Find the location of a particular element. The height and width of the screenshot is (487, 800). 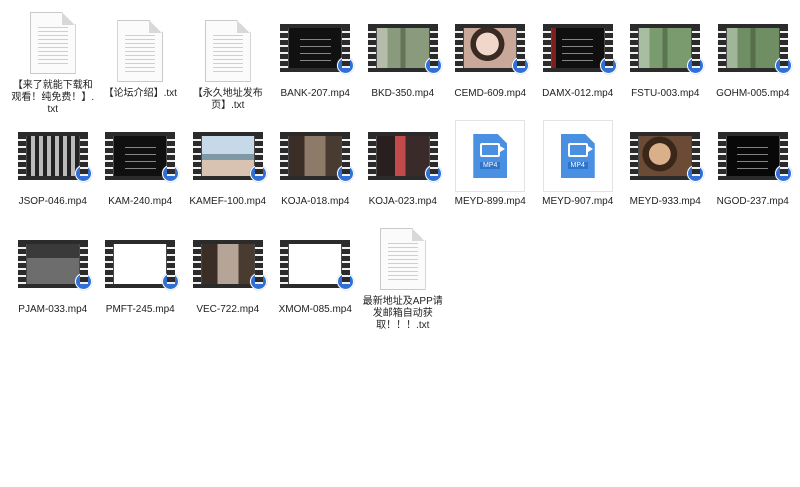

file-item: ↻ KOJA-018.mp4 is located at coordinates (316, 170).